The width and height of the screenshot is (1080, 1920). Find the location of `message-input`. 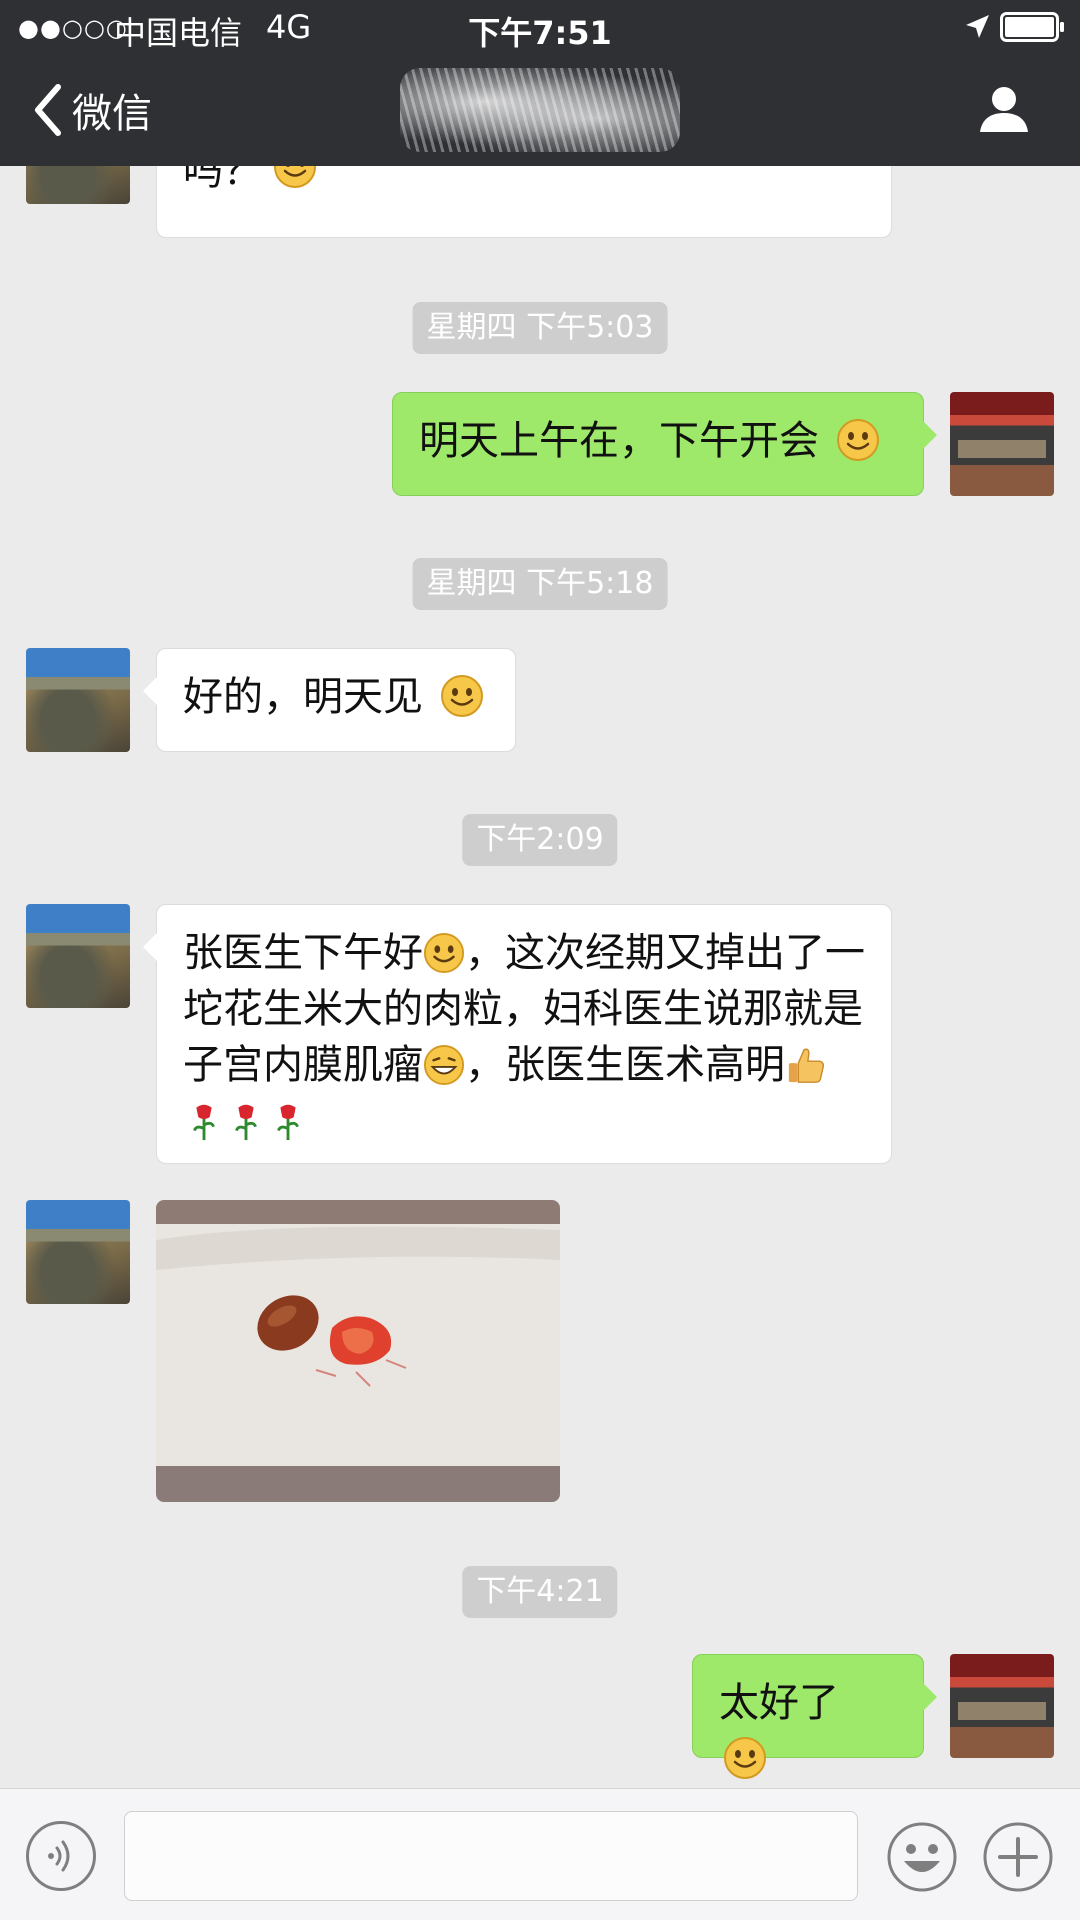

message-input is located at coordinates (491, 1856).